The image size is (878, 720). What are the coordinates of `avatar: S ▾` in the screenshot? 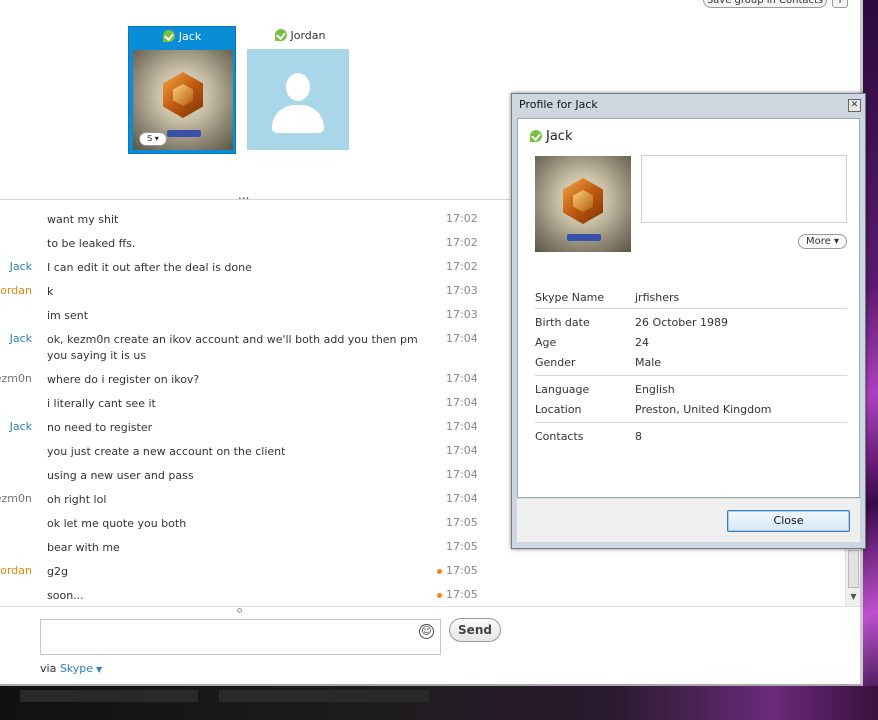 It's located at (183, 100).